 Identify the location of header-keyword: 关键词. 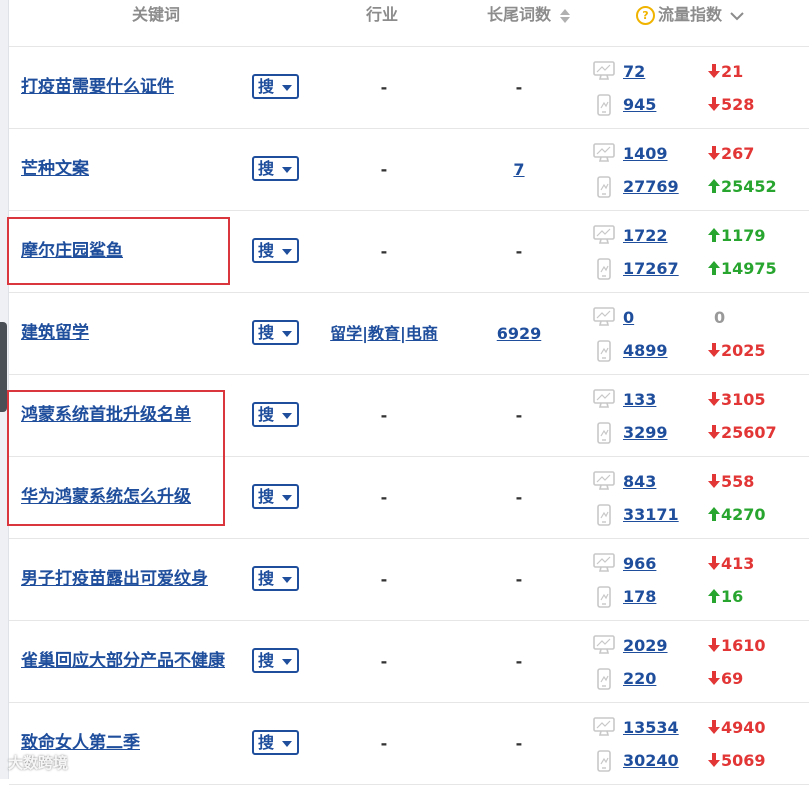
(156, 14).